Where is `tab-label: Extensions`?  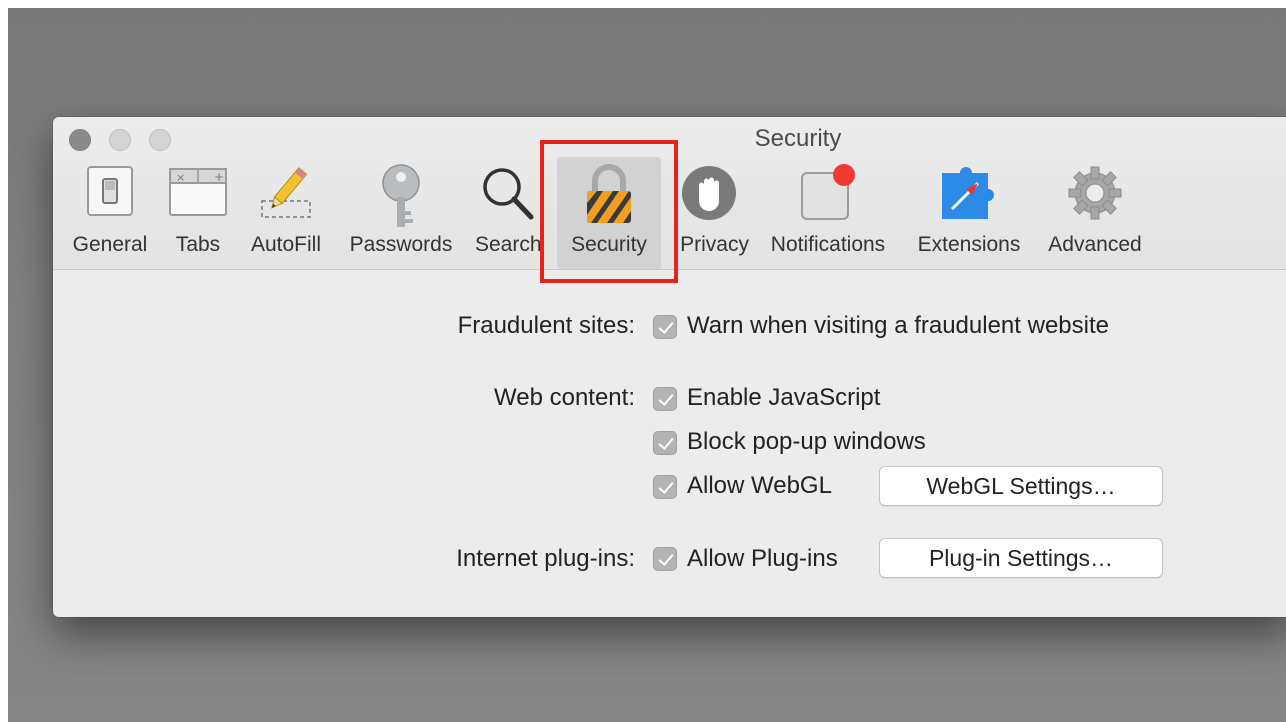 tab-label: Extensions is located at coordinates (969, 244).